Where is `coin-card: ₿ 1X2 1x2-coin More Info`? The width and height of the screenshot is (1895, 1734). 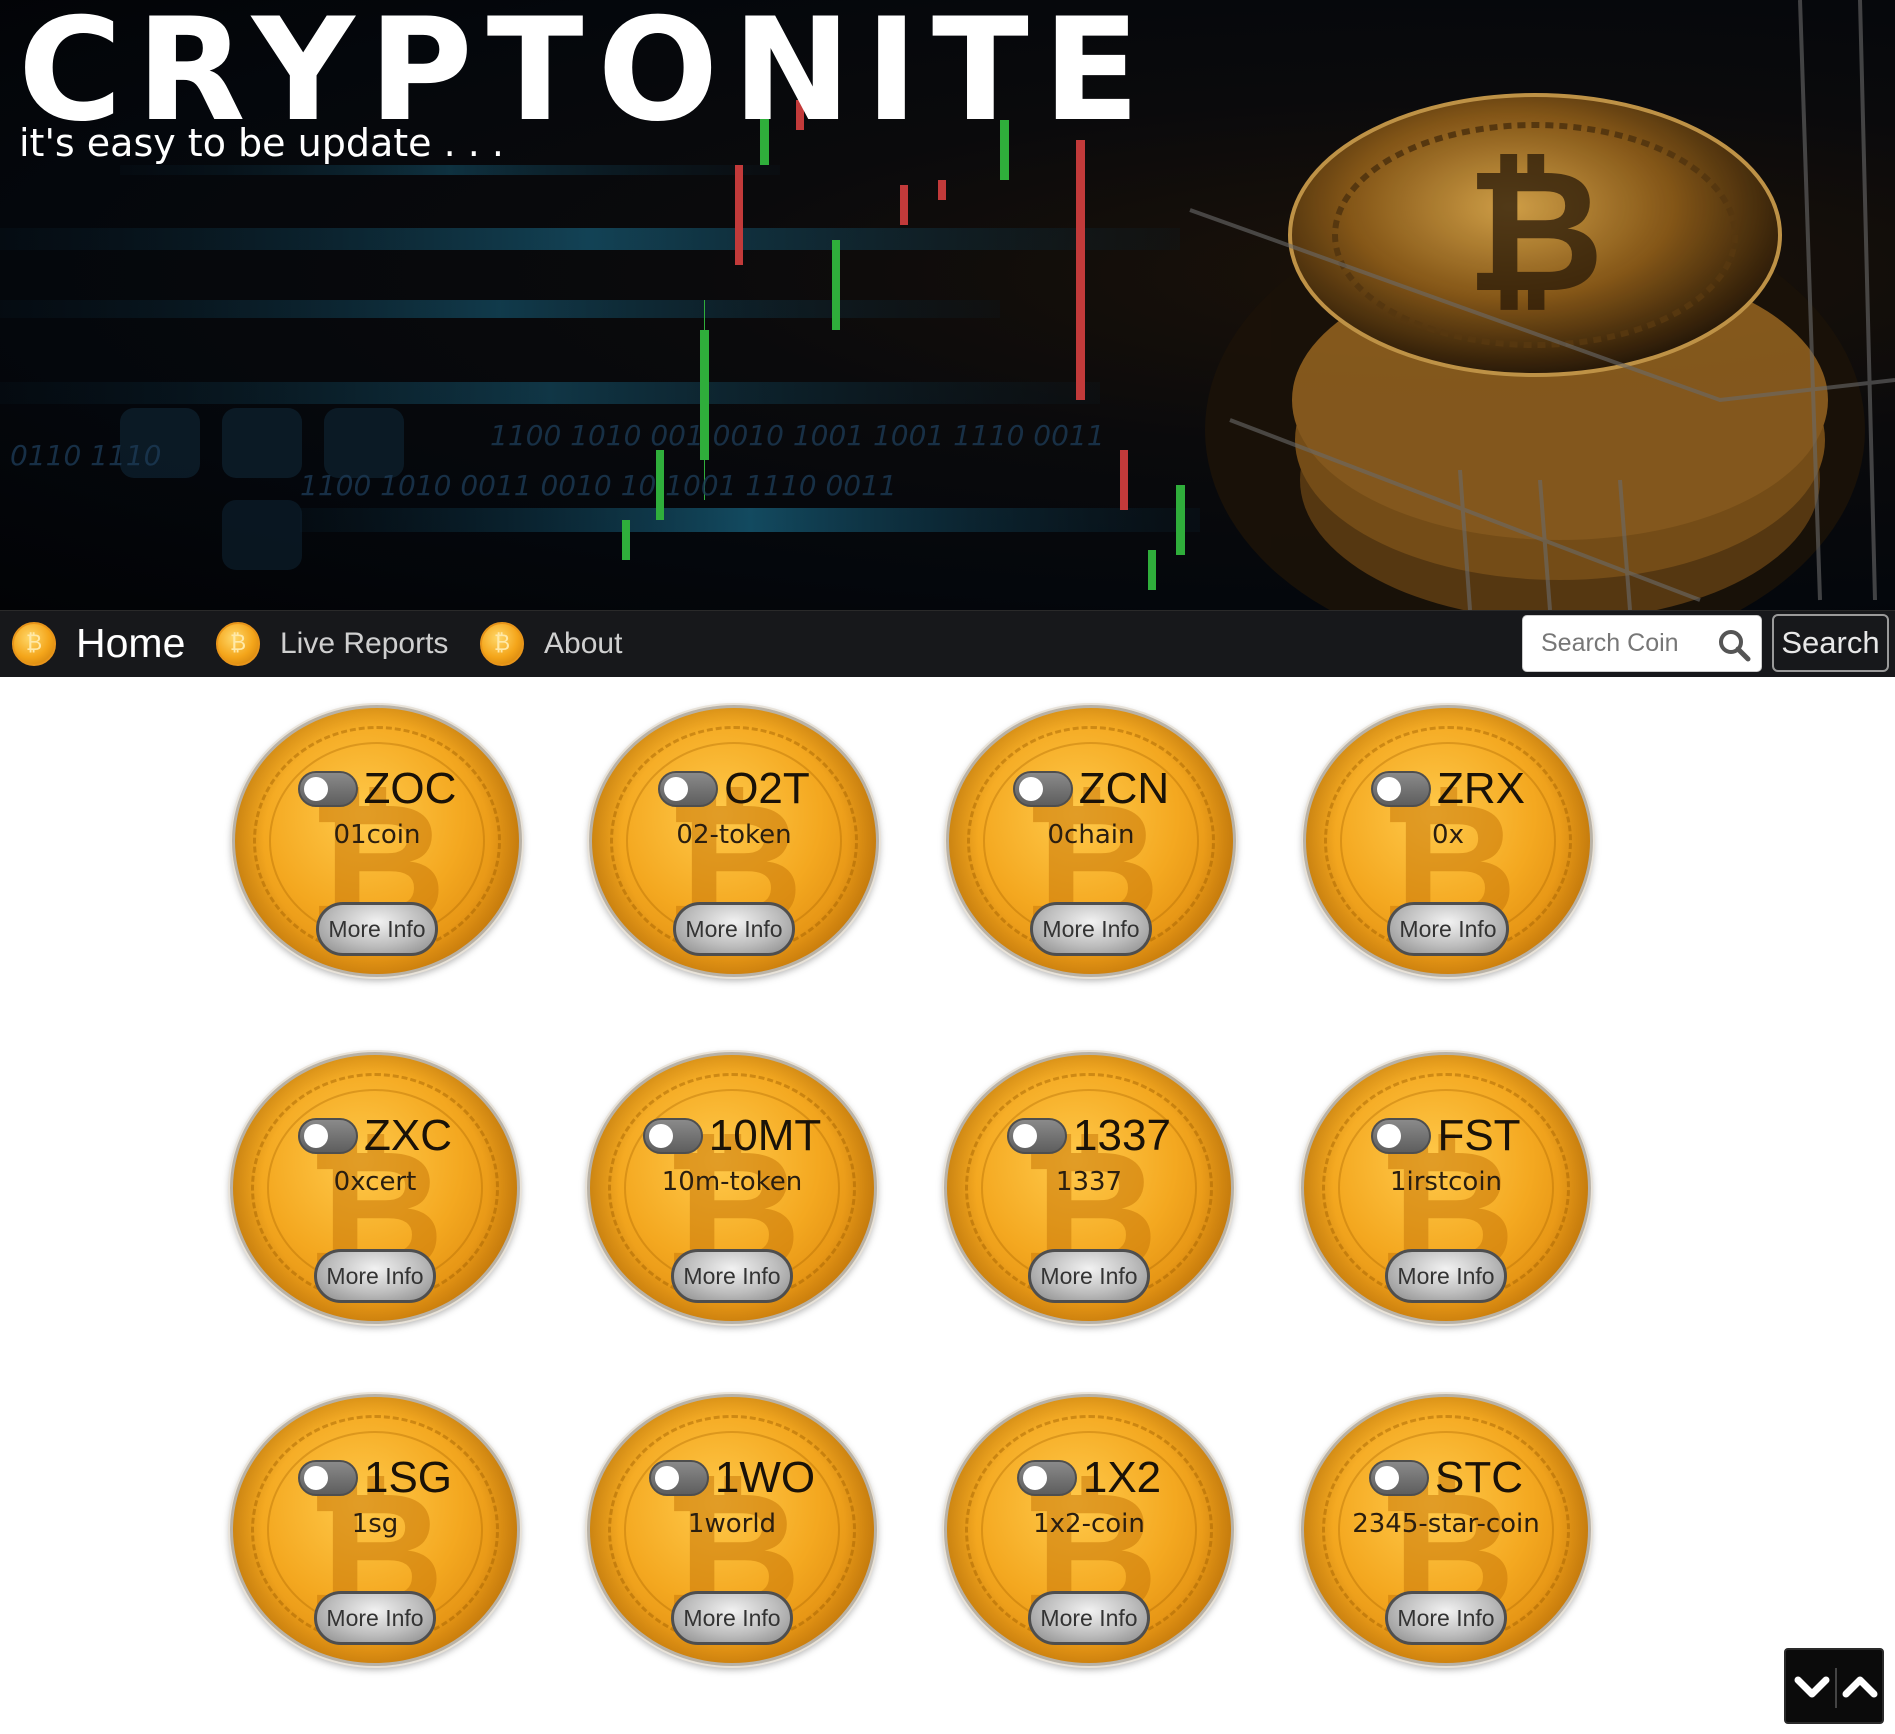 coin-card: ₿ 1X2 1x2-coin More Info is located at coordinates (1089, 1530).